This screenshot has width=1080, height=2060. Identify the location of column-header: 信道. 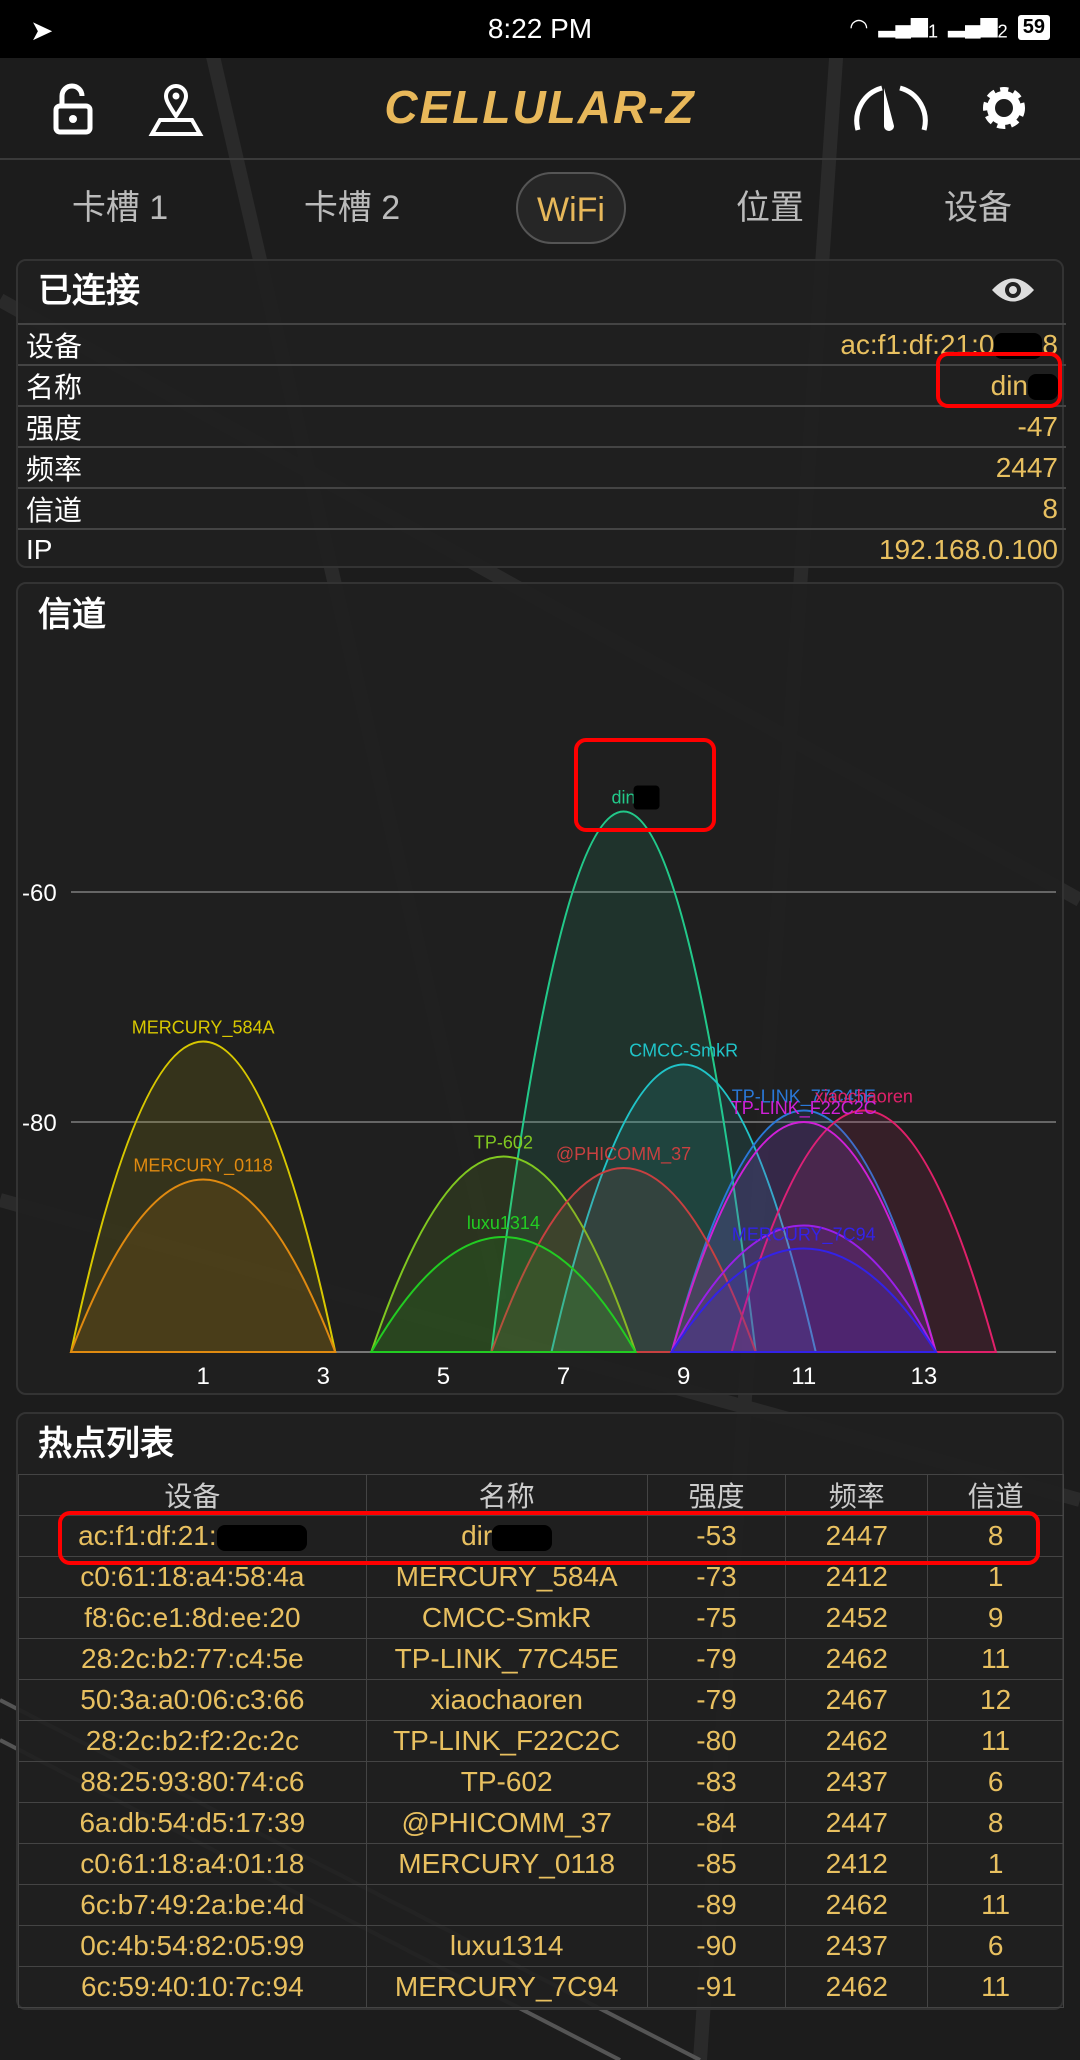
(995, 1495).